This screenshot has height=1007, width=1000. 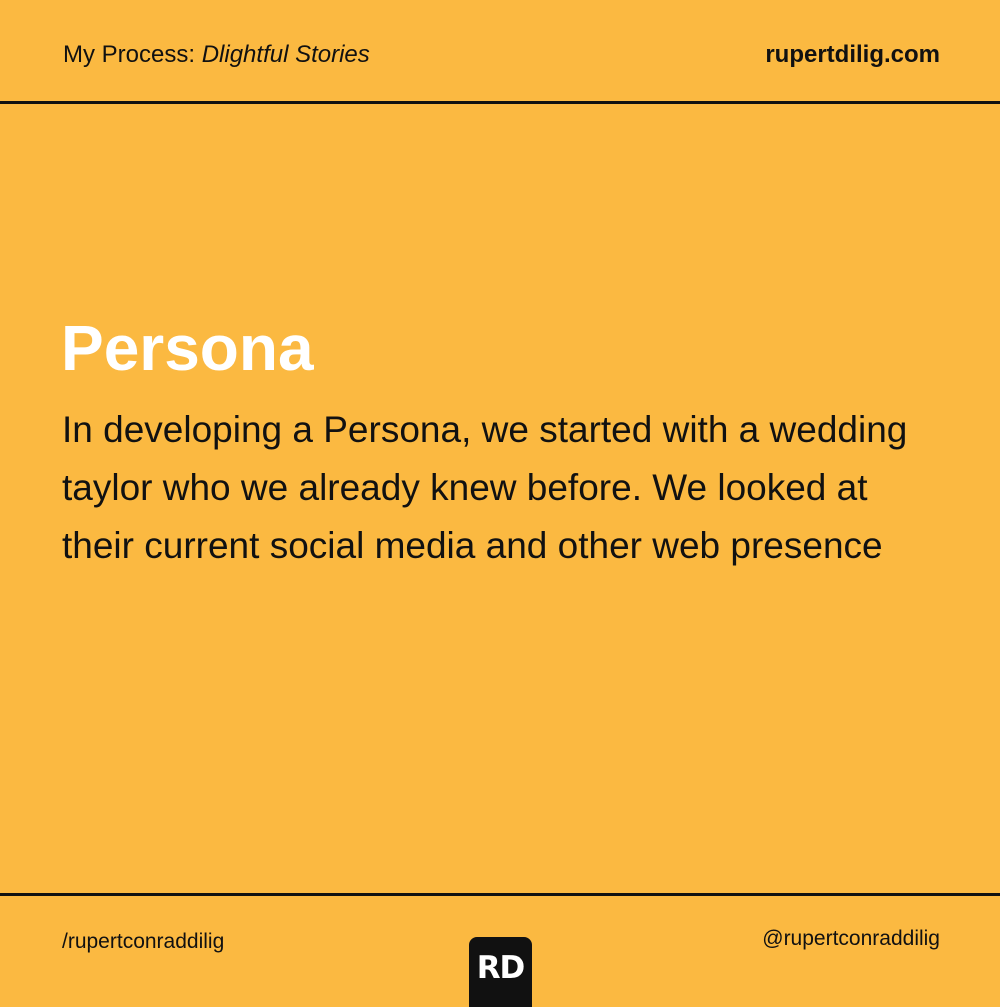 I want to click on footer-divider, so click(x=500, y=894).